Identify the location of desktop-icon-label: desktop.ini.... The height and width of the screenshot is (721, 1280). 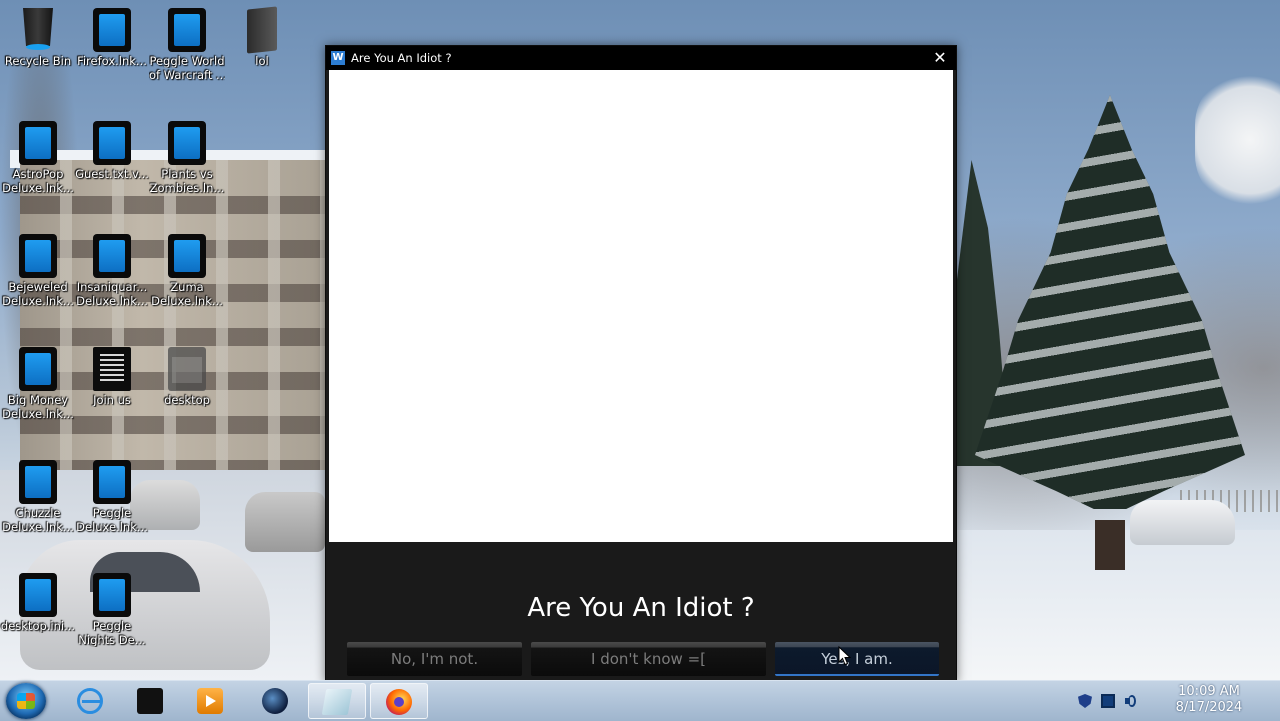
(38, 626).